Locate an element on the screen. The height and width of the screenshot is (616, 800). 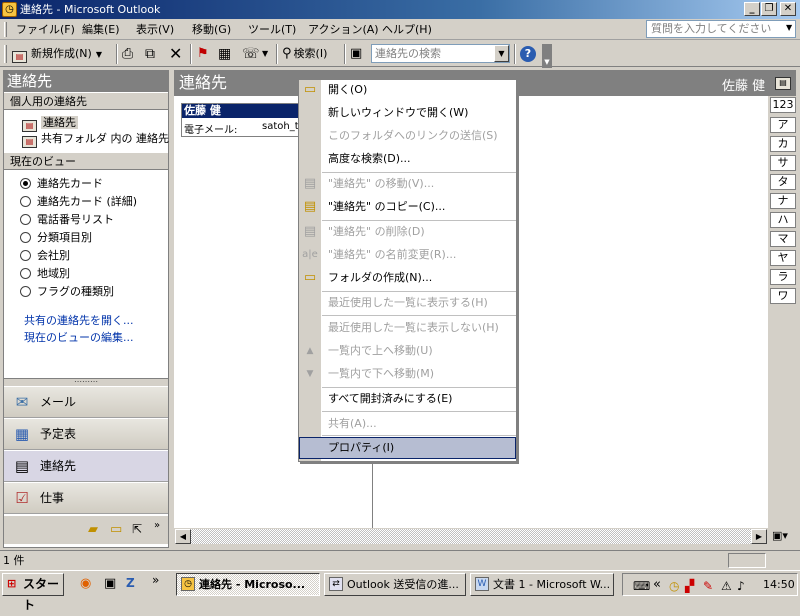
menu-edit: 編集(E) is located at coordinates (101, 30).